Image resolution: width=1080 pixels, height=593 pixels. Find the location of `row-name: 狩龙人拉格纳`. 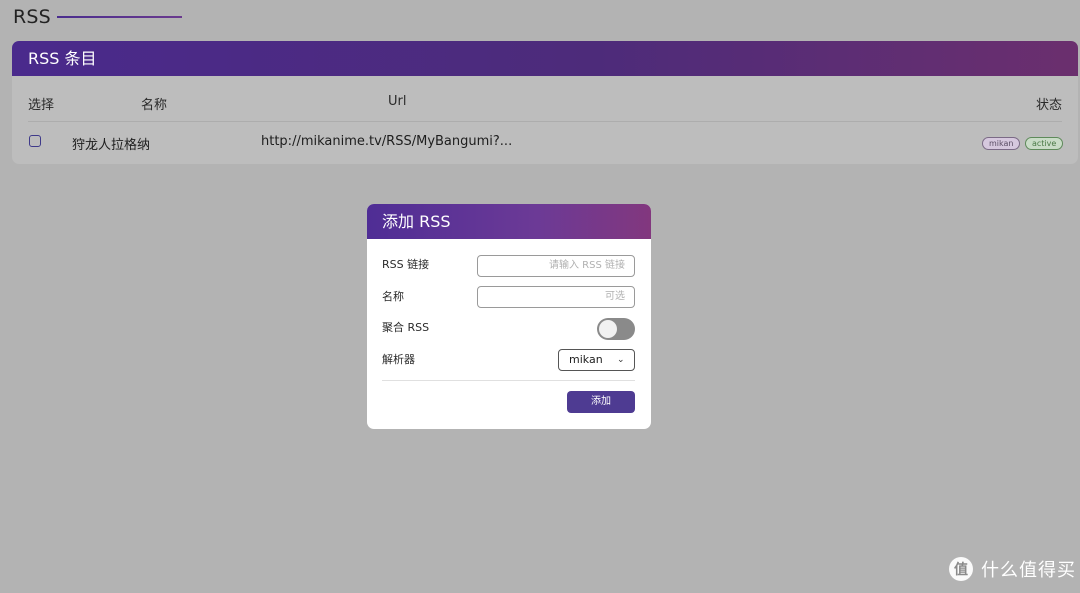

row-name: 狩龙人拉格纳 is located at coordinates (111, 145).